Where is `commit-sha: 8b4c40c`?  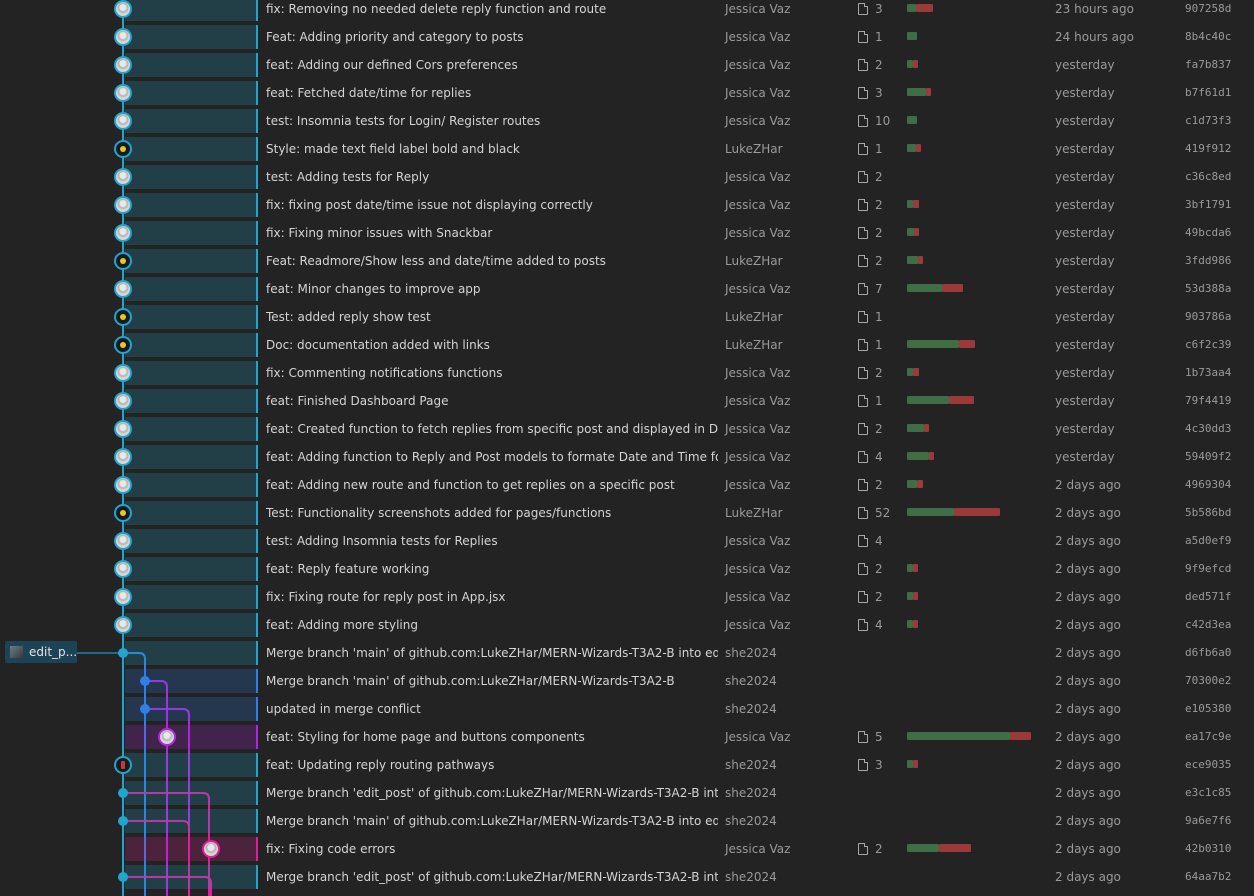 commit-sha: 8b4c40c is located at coordinates (1208, 37).